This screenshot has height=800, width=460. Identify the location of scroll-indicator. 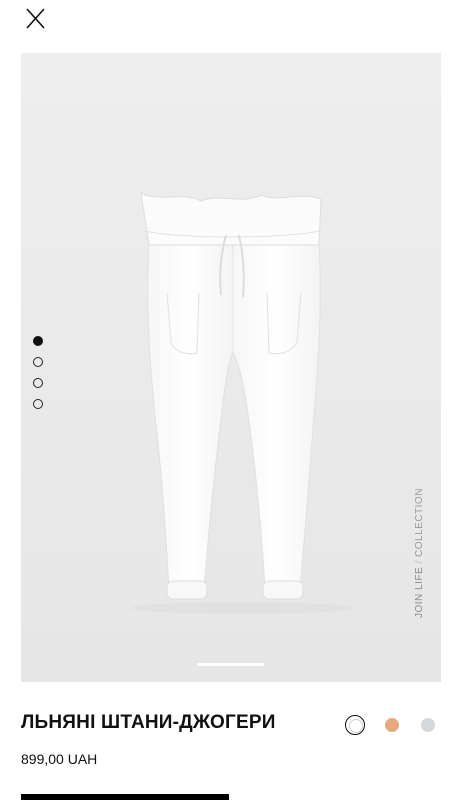
(230, 664).